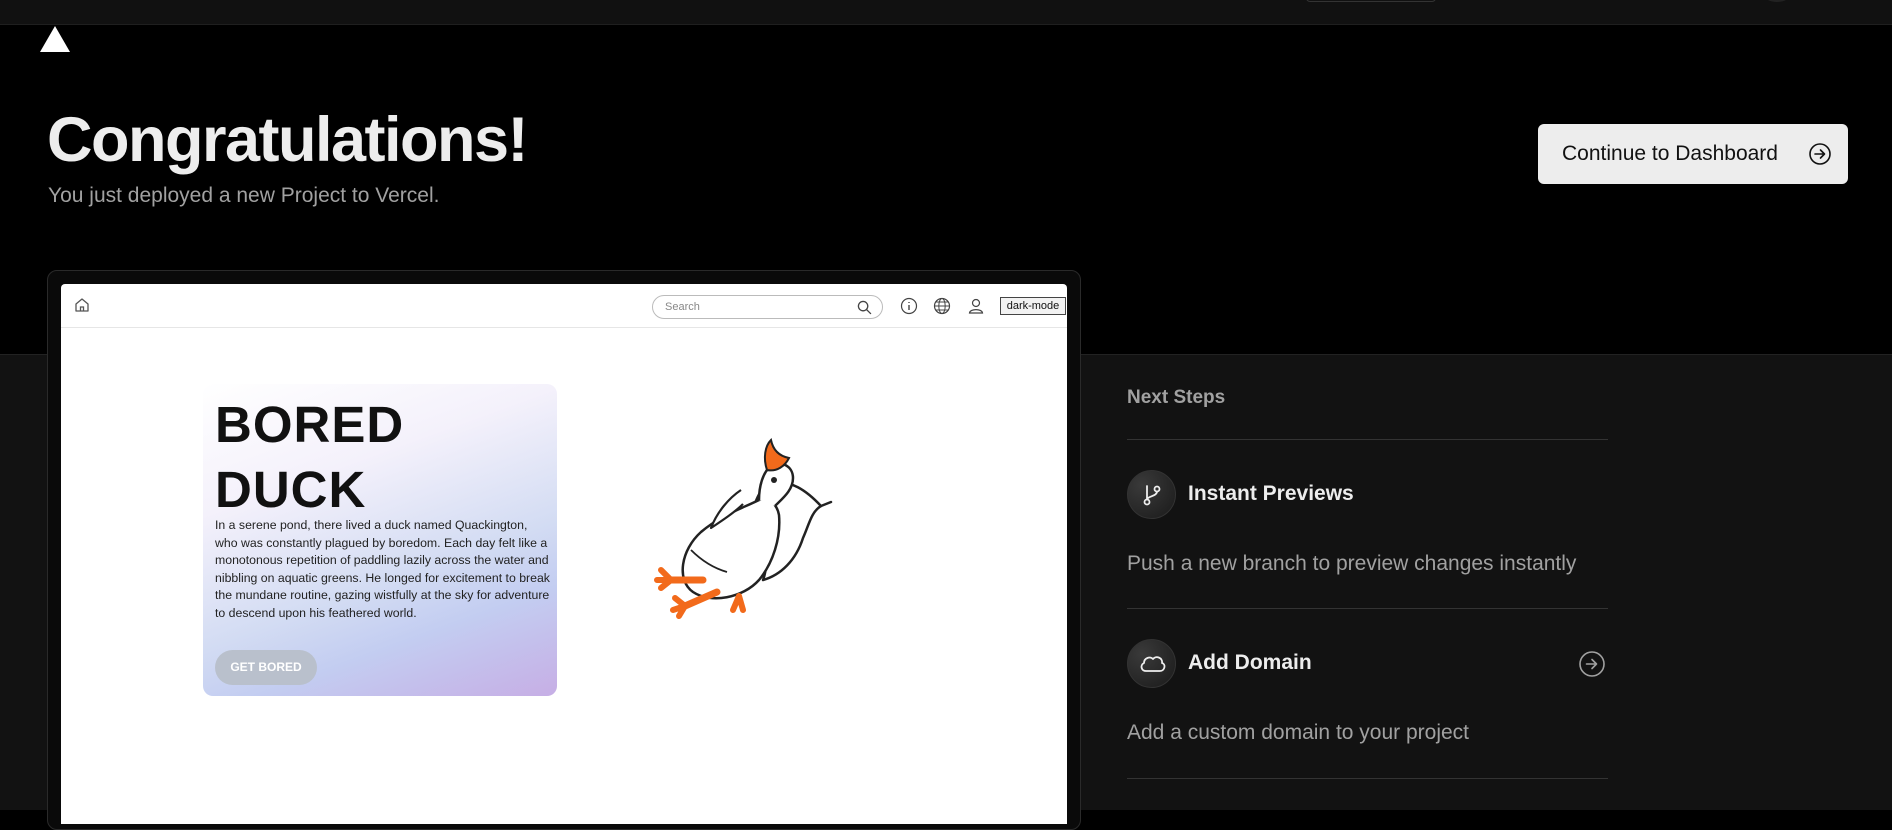 This screenshot has width=1892, height=830. What do you see at coordinates (1250, 663) in the screenshot?
I see `add-domain-title: Add Domain` at bounding box center [1250, 663].